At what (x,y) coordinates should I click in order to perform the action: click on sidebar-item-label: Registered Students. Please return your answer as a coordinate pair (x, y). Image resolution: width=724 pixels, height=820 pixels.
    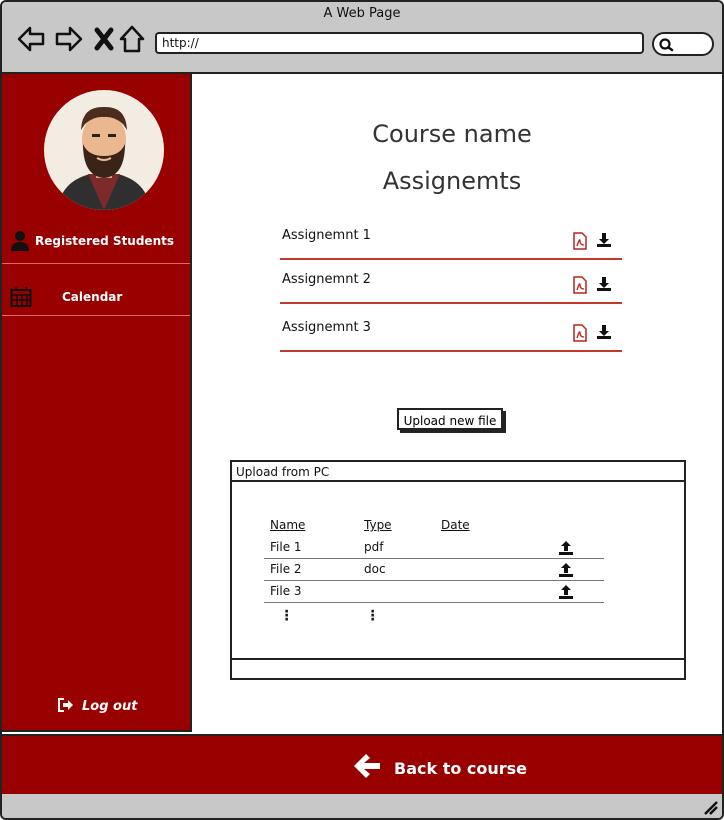
    Looking at the image, I should click on (104, 241).